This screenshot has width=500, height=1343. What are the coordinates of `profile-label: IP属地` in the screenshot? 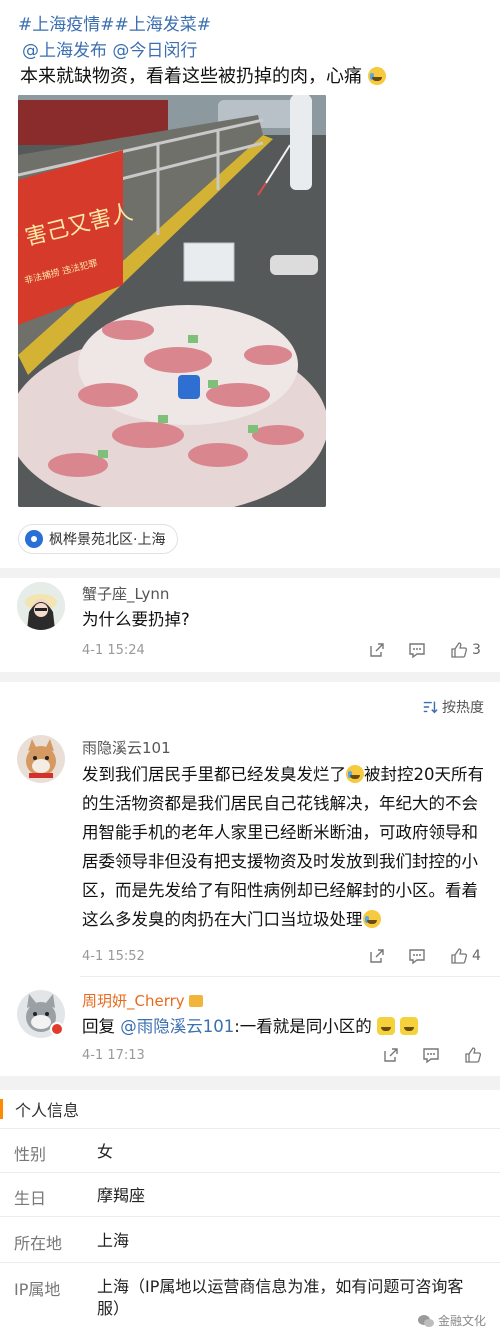 It's located at (37, 1289).